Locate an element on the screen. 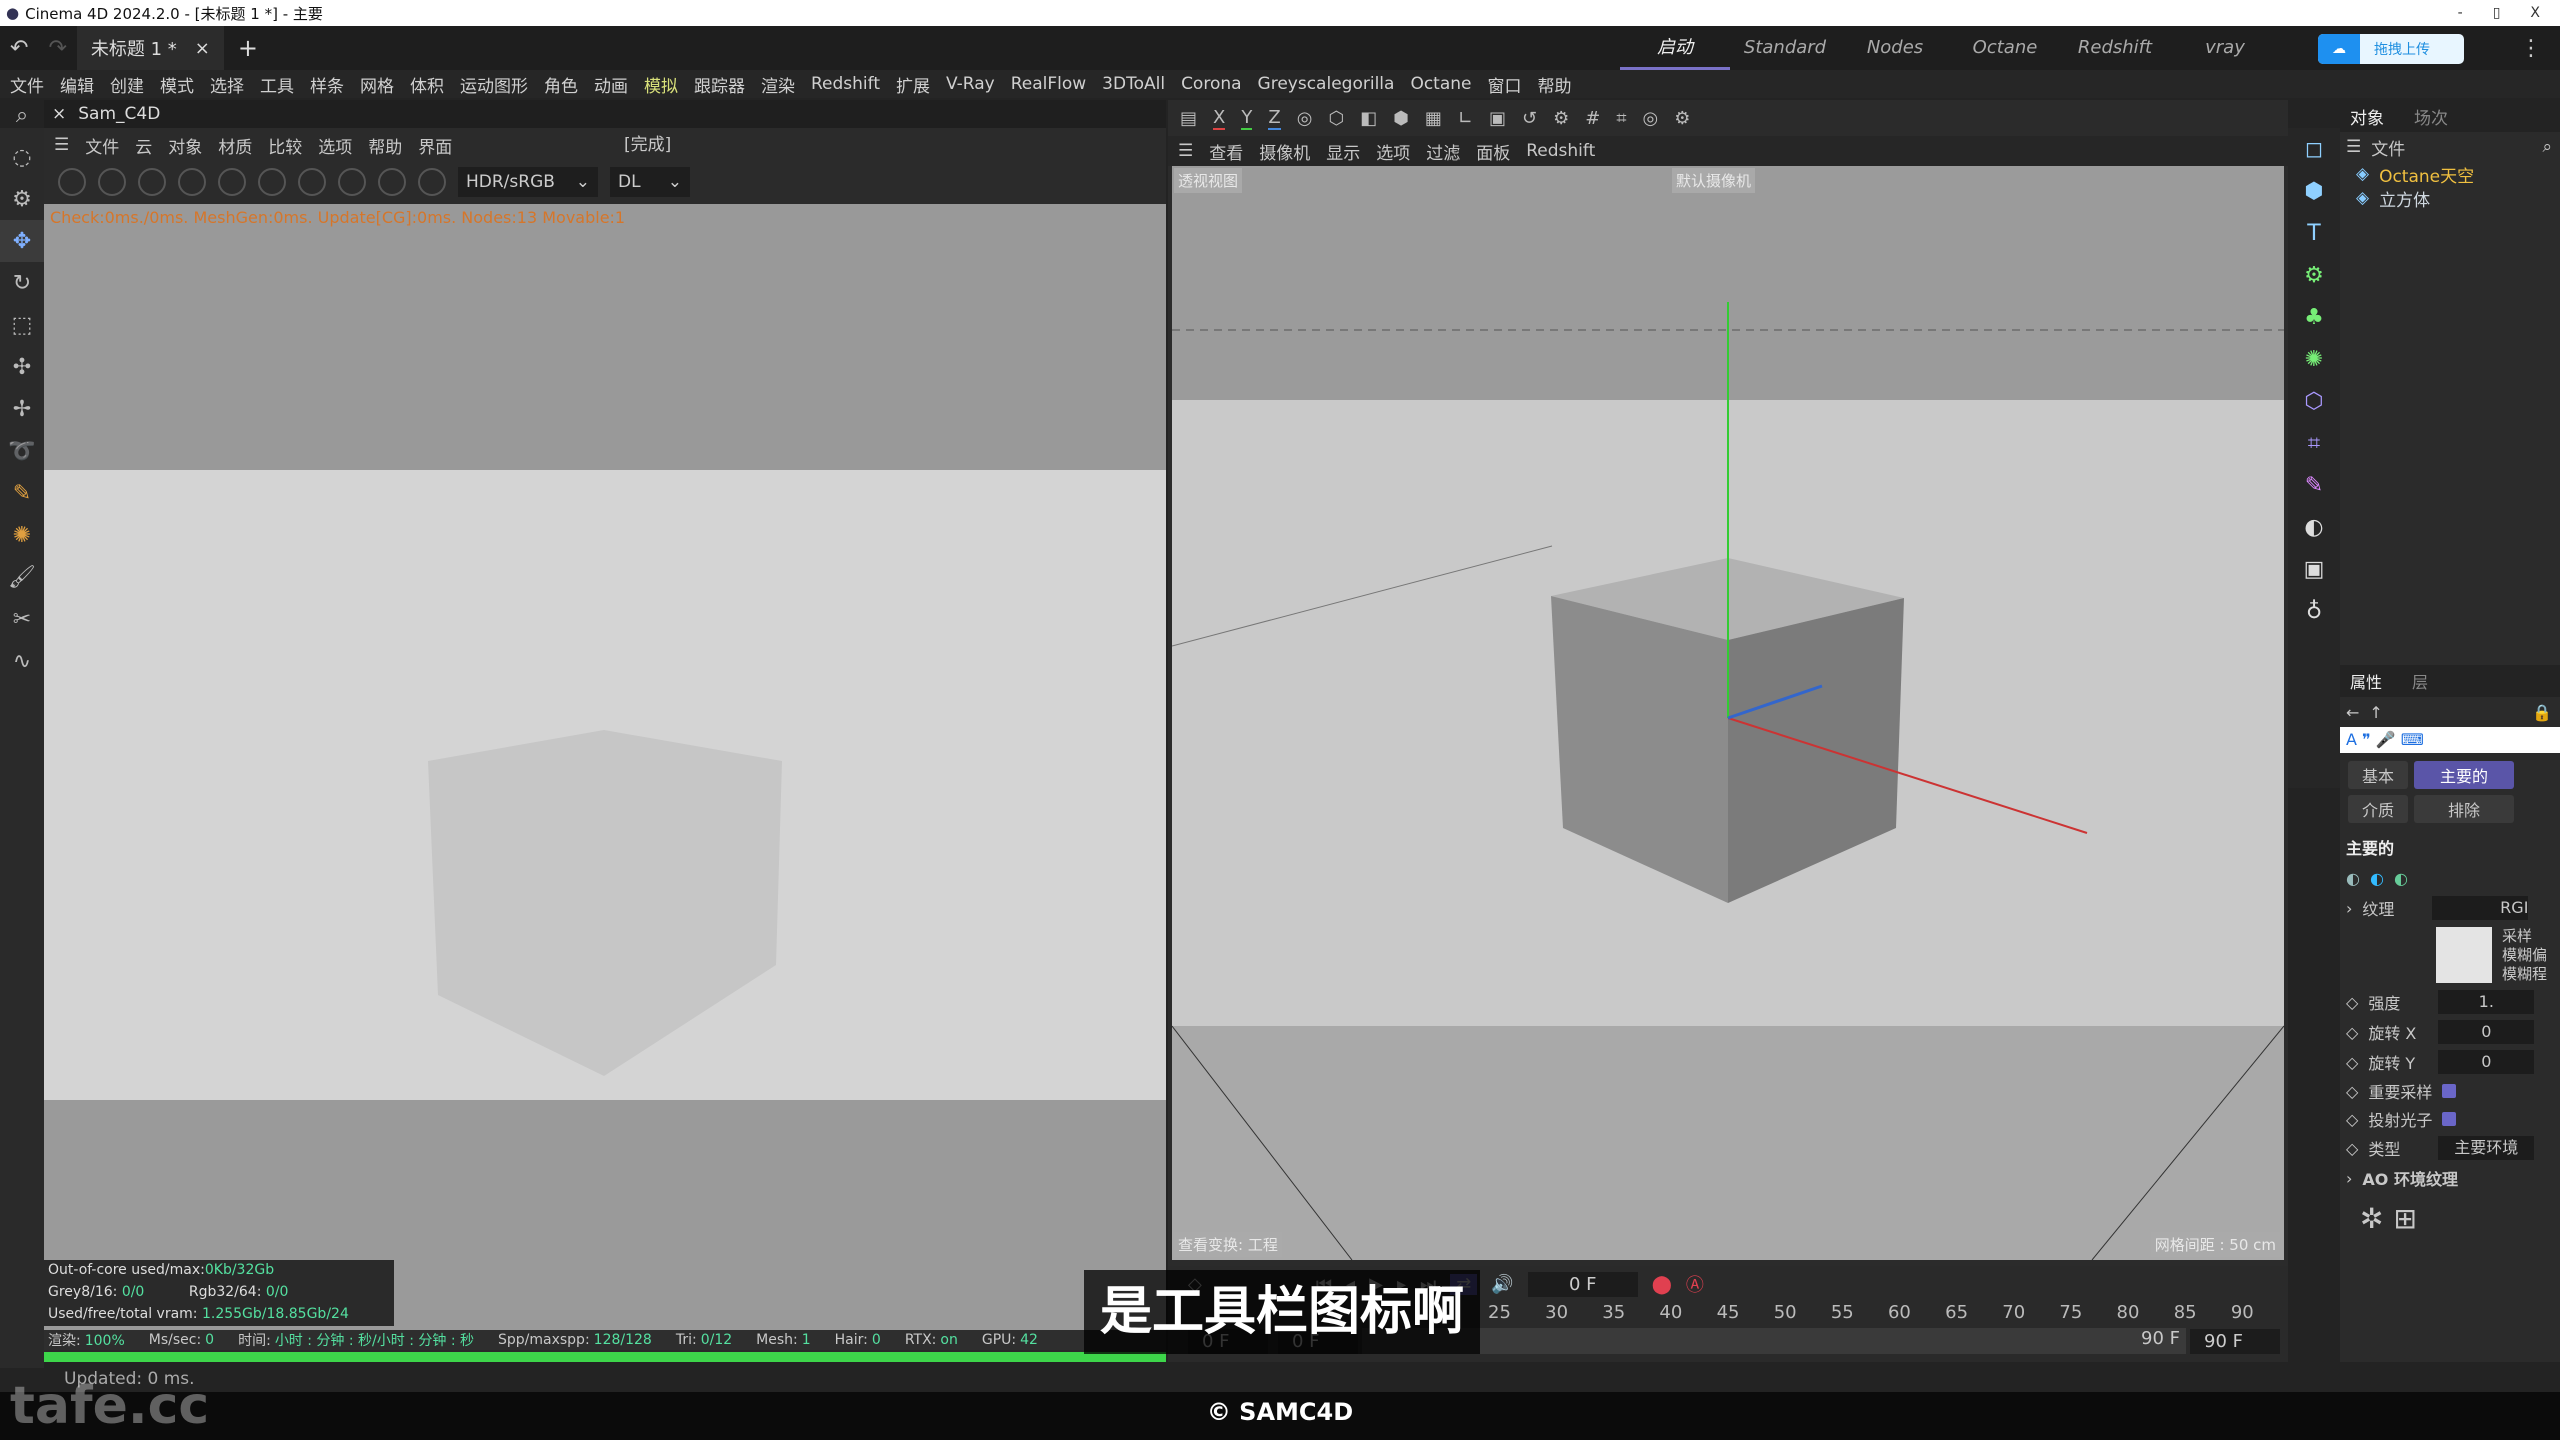 Image resolution: width=2560 pixels, height=1440 pixels. attribute-mode-button: 基本 is located at coordinates (2378, 775).